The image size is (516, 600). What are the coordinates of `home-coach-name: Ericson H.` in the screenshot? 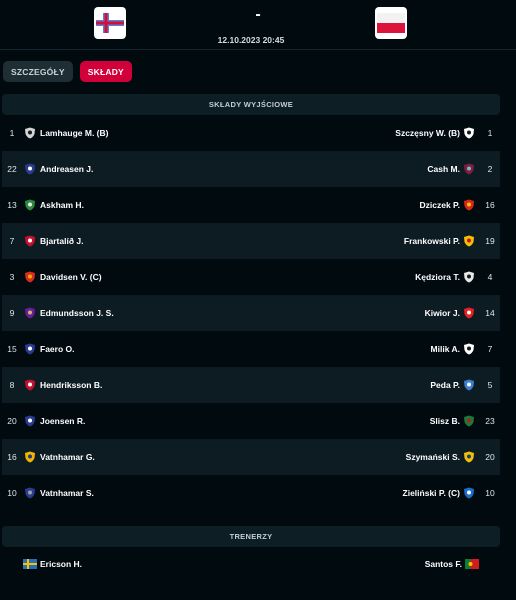 It's located at (61, 564).